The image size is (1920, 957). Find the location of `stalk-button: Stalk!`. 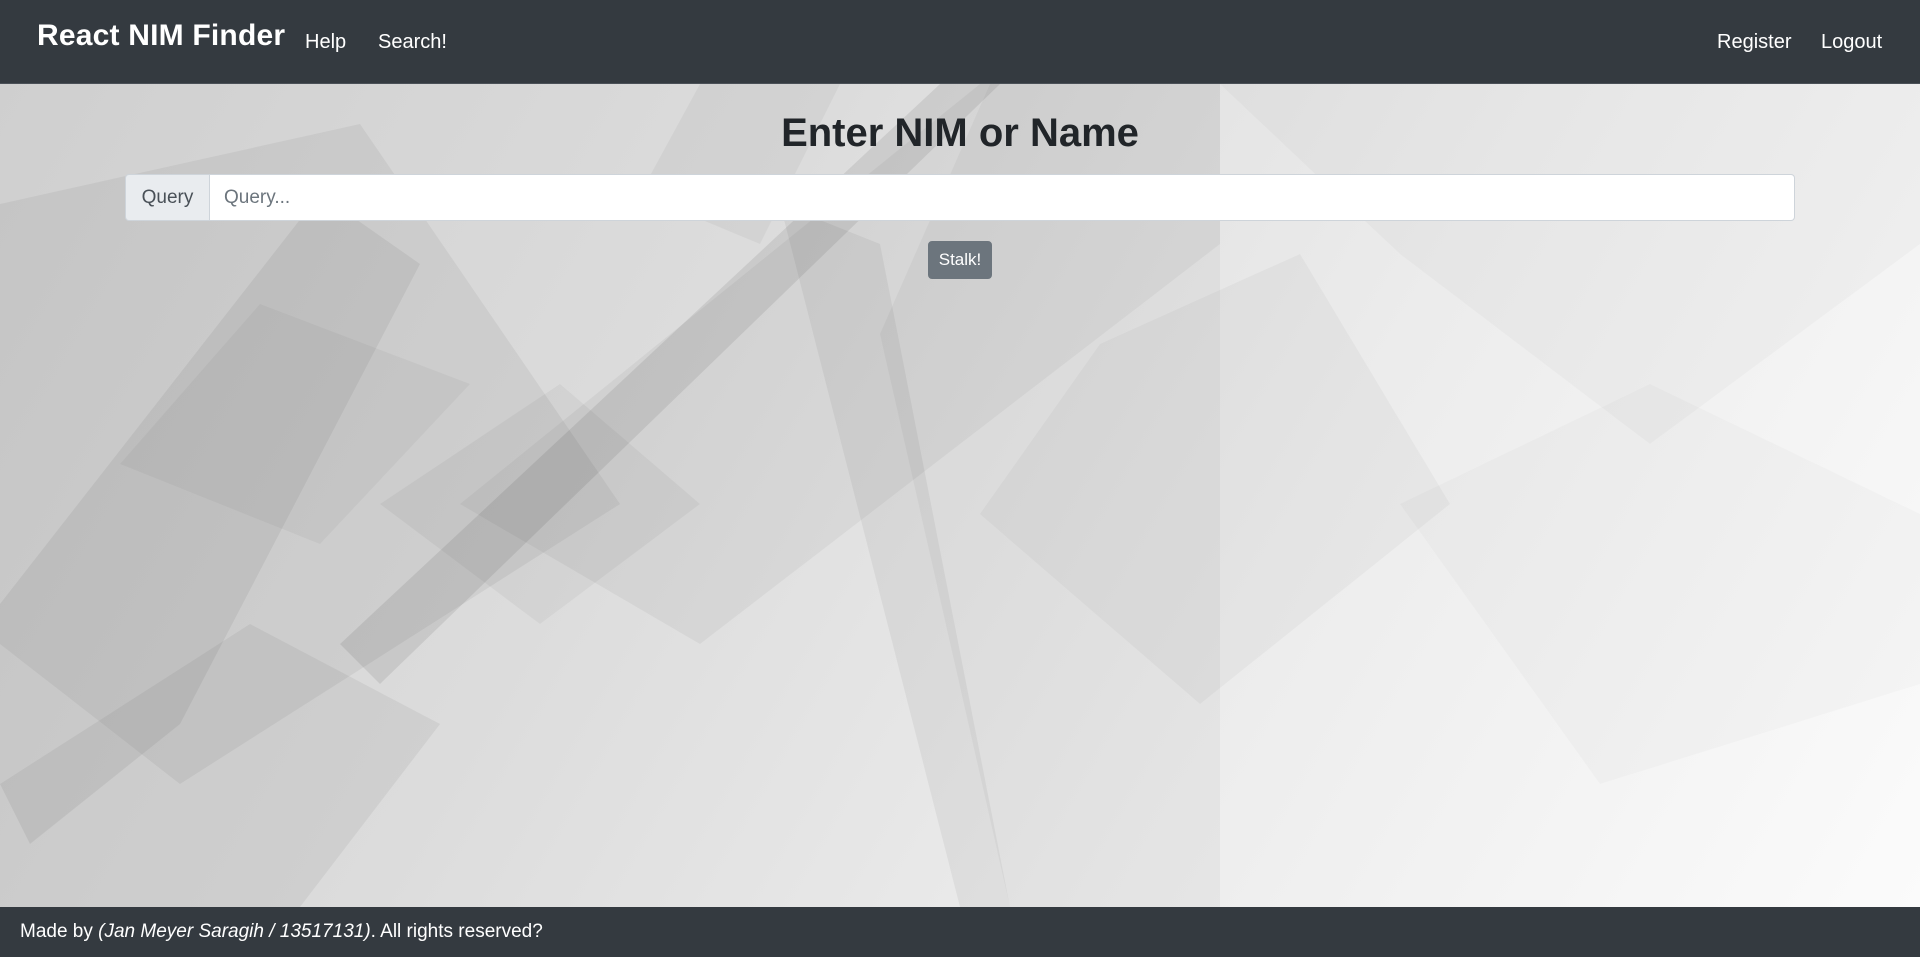

stalk-button: Stalk! is located at coordinates (960, 260).